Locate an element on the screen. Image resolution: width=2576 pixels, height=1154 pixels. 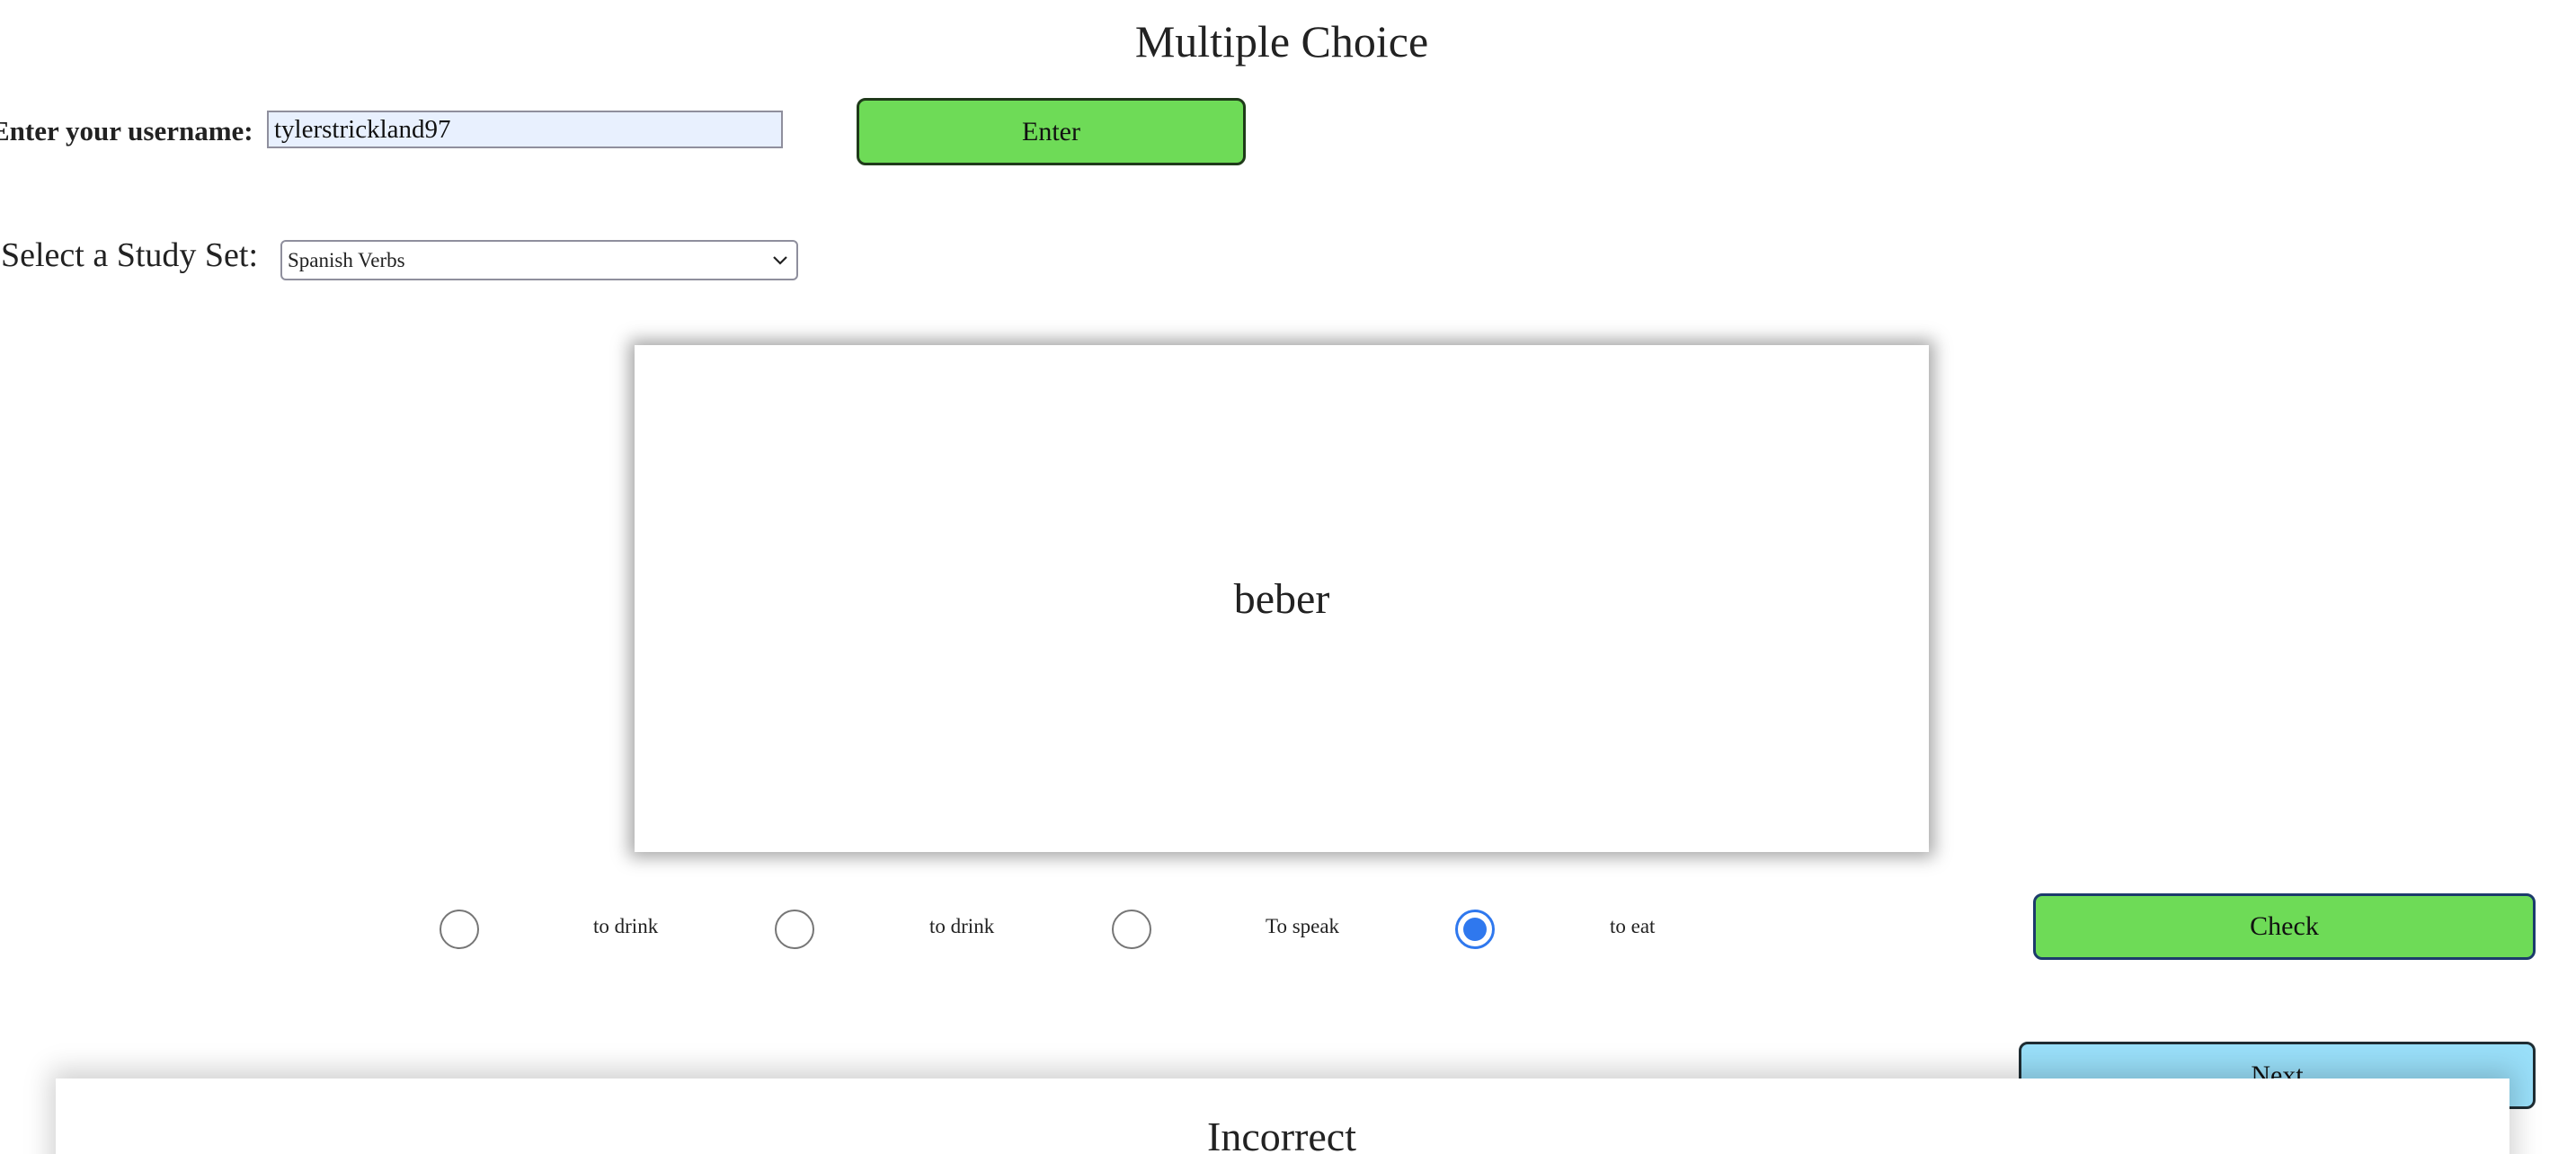
study-set-select: Spanish Verbs is located at coordinates (539, 260).